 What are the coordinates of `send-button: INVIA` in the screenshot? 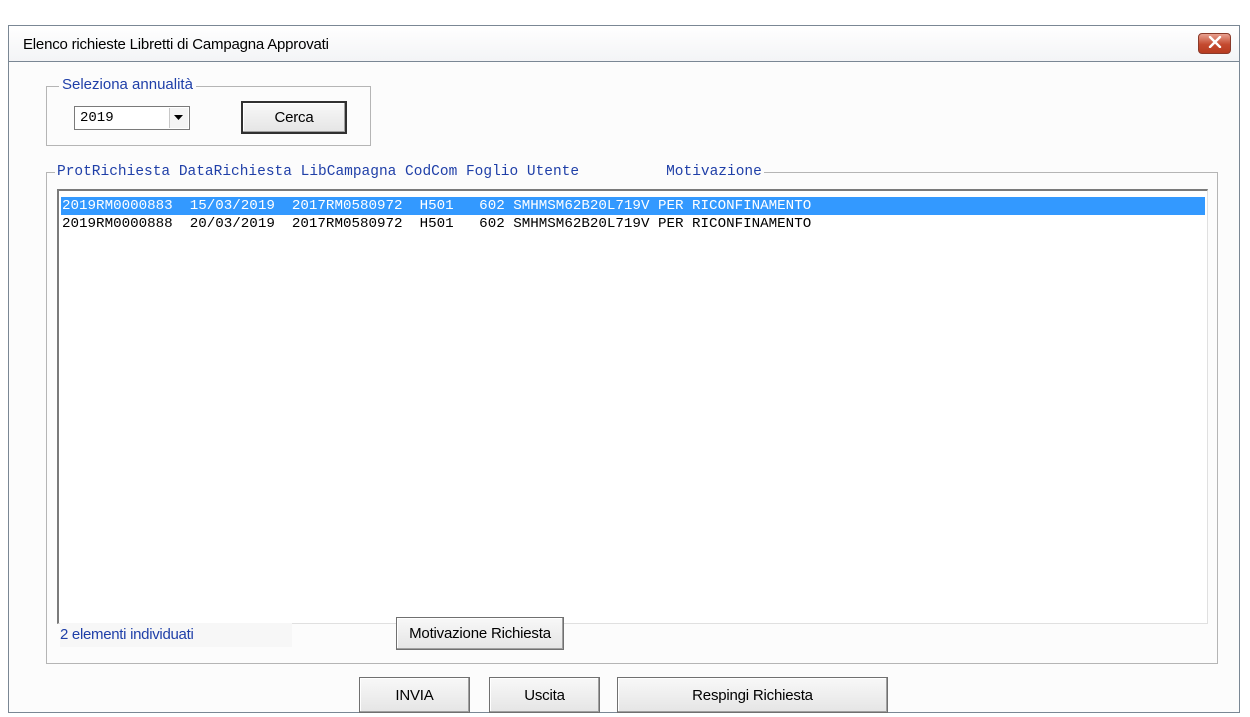 It's located at (414, 695).